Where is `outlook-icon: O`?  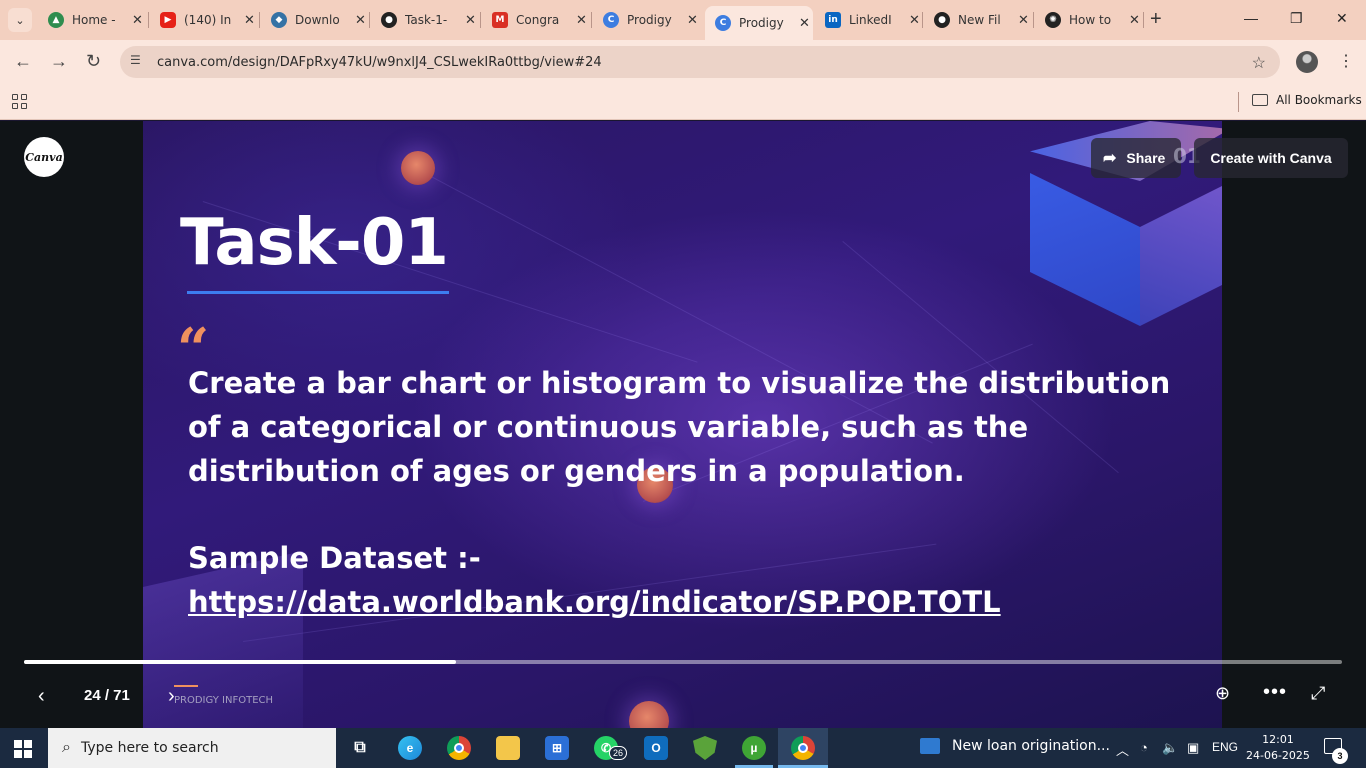 outlook-icon: O is located at coordinates (656, 748).